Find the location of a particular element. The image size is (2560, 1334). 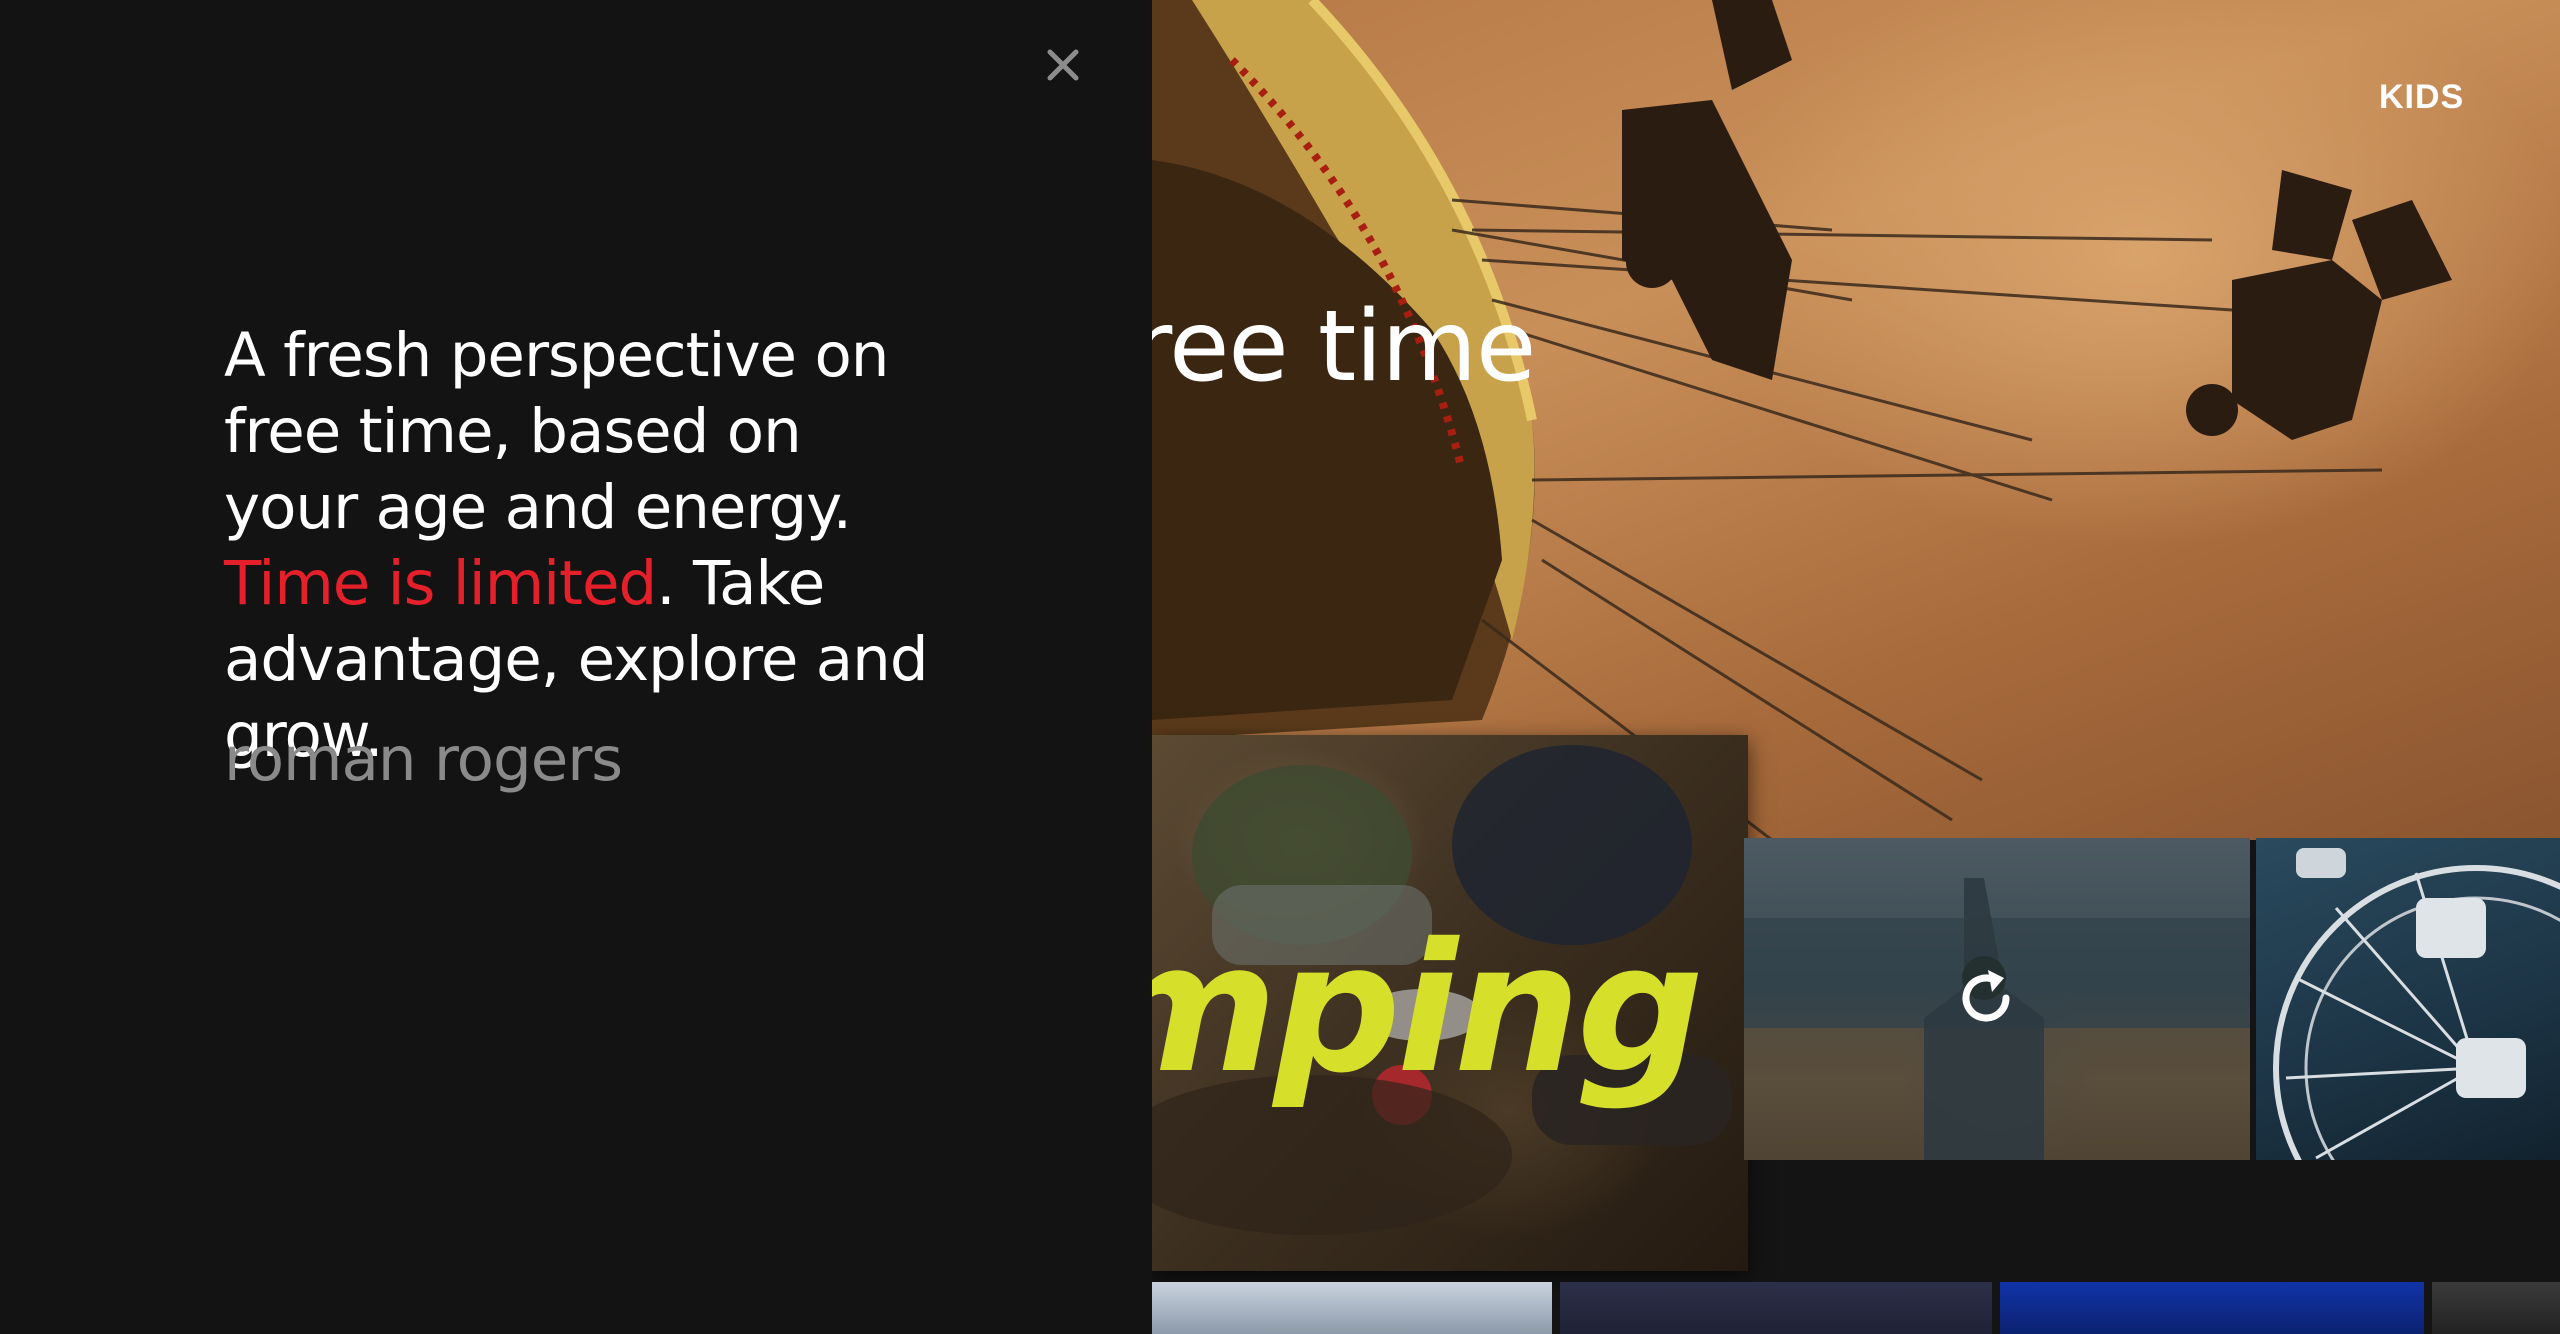

ferris-wheel-photo is located at coordinates (2416, 1004).